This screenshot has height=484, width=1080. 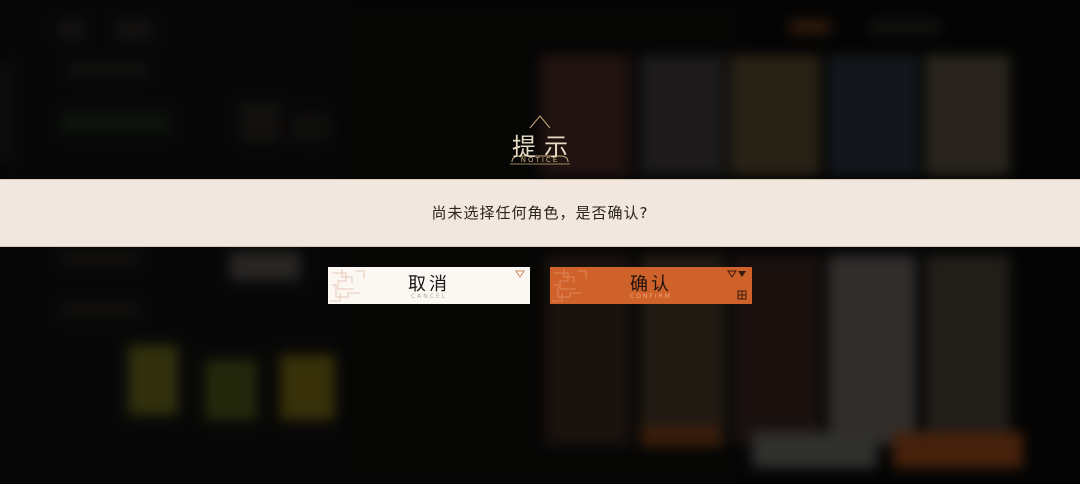 I want to click on dialog-message: 尚未选择任何角色，是否确认?, so click(x=540, y=213).